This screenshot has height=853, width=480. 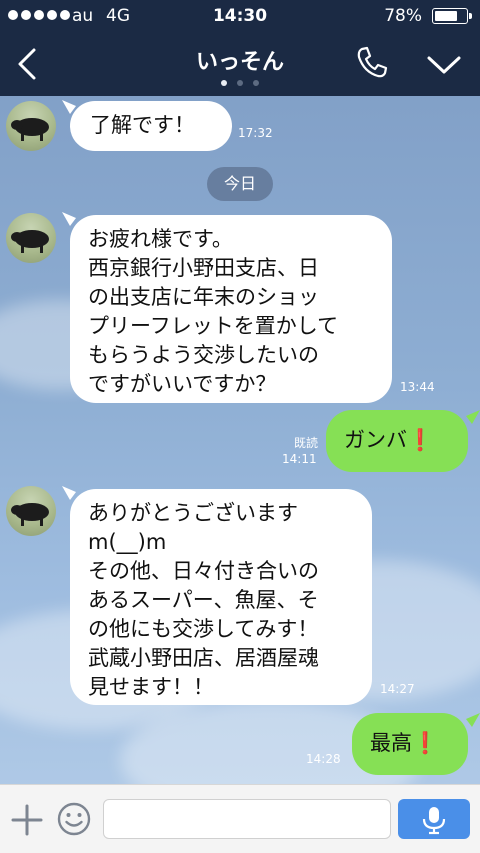 I want to click on message-line: の他にも交渉してみす！, so click(x=203, y=629).